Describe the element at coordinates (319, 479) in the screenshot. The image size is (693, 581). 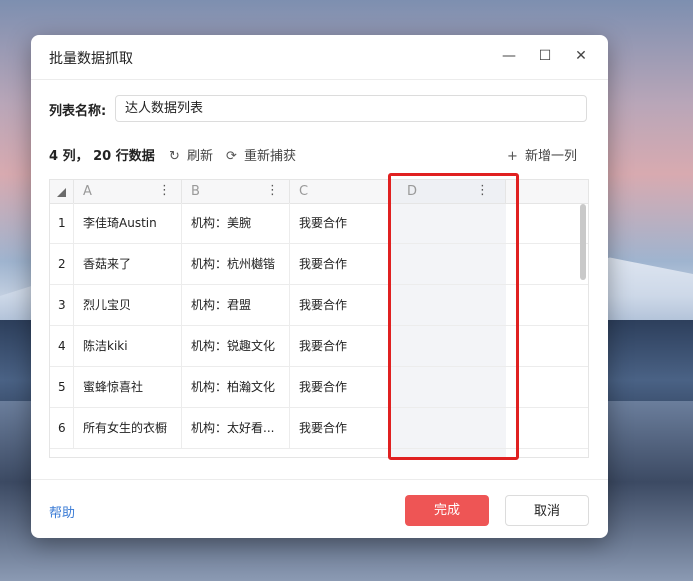
I see `footer-divider` at that location.